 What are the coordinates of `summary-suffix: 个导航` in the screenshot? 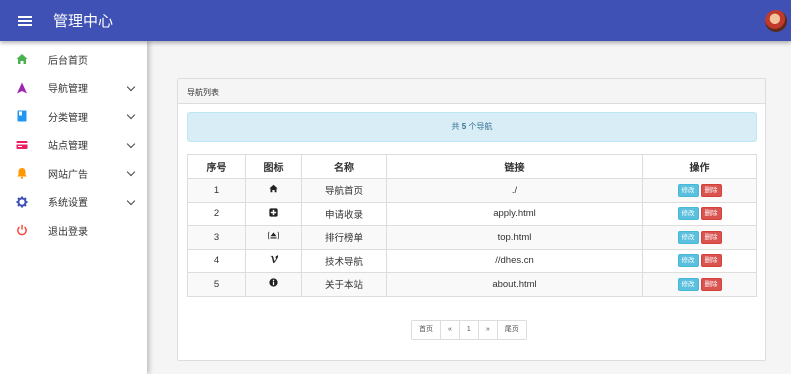 It's located at (480, 126).